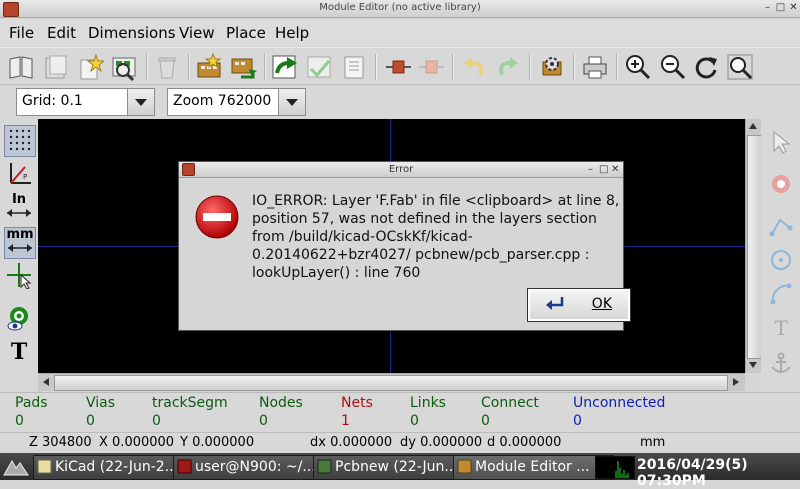 This screenshot has width=800, height=489. What do you see at coordinates (577, 421) in the screenshot?
I see `status-unconnected-value: 0` at bounding box center [577, 421].